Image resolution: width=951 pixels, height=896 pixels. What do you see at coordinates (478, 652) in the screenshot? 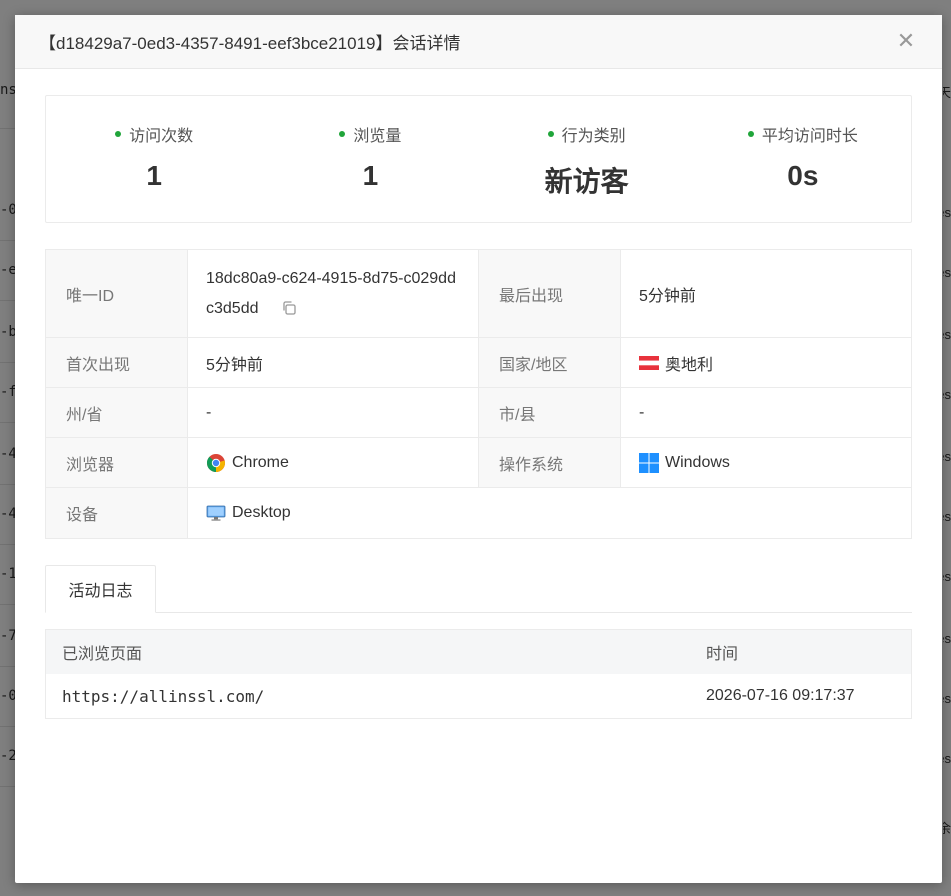
I see `table-header: 已浏览页面 时间` at bounding box center [478, 652].